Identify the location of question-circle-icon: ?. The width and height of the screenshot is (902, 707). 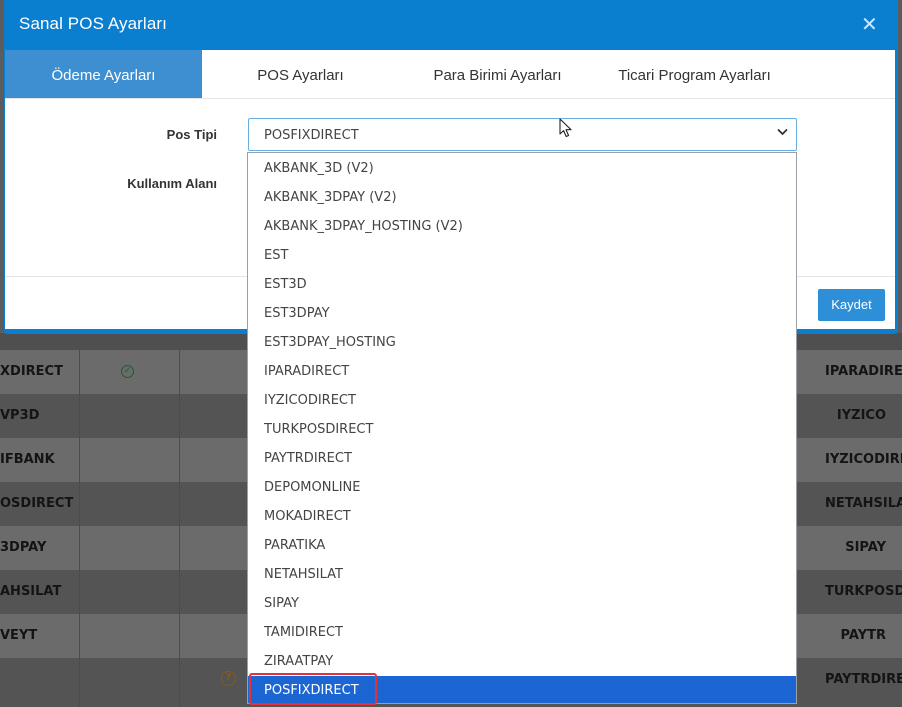
(228, 678).